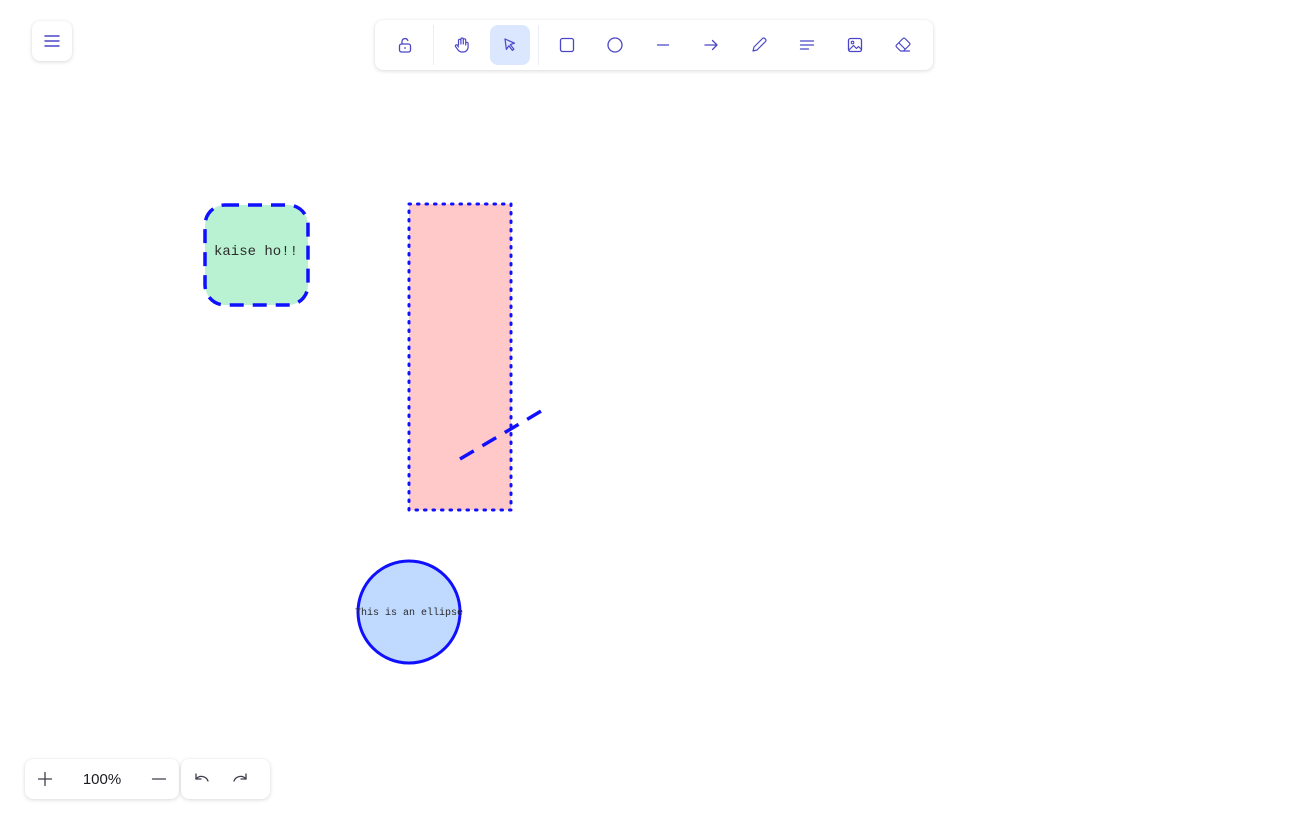 The image size is (1308, 816). What do you see at coordinates (256, 252) in the screenshot?
I see `shape-label: kaise ho!!` at bounding box center [256, 252].